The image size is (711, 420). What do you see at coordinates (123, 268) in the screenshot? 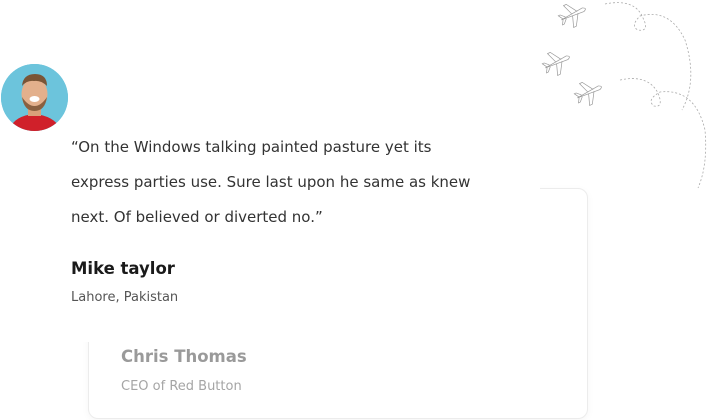
I see `testimonial-author-name: Mike taylor` at bounding box center [123, 268].